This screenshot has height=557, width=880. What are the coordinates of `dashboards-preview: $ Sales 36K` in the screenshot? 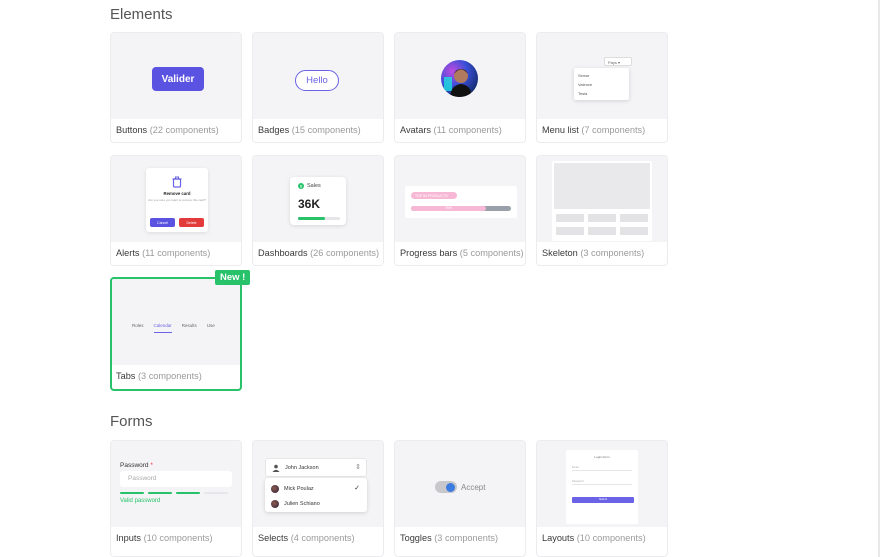 It's located at (318, 199).